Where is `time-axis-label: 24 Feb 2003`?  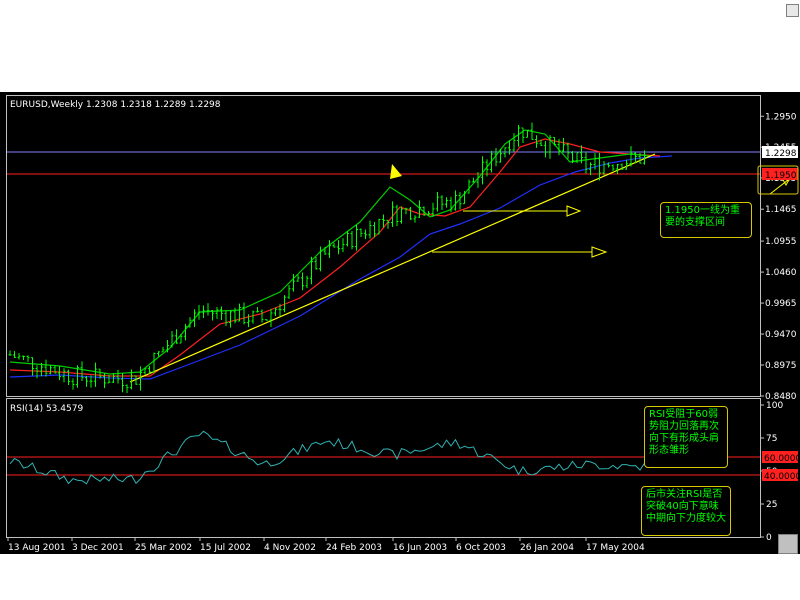 time-axis-label: 24 Feb 2003 is located at coordinates (354, 548).